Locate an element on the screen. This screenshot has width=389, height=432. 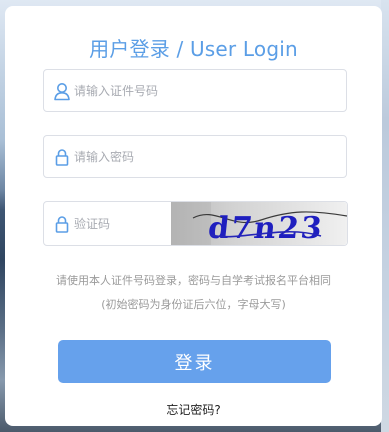
initial-password-hint: (初始密码为身份证后六位，字母大写) is located at coordinates (193, 304).